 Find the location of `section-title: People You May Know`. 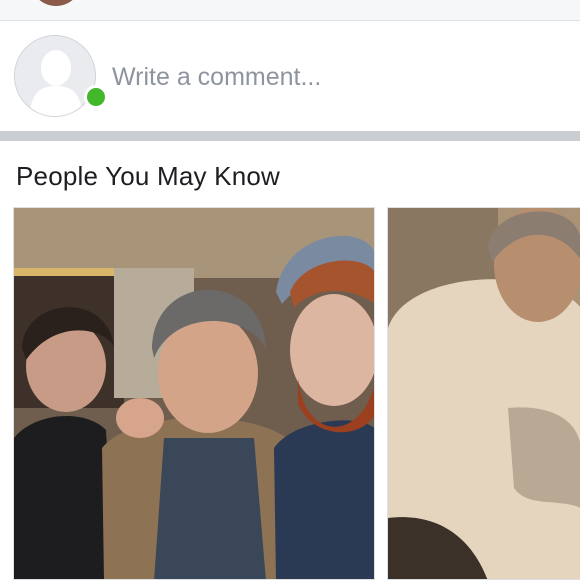

section-title: People You May Know is located at coordinates (148, 176).